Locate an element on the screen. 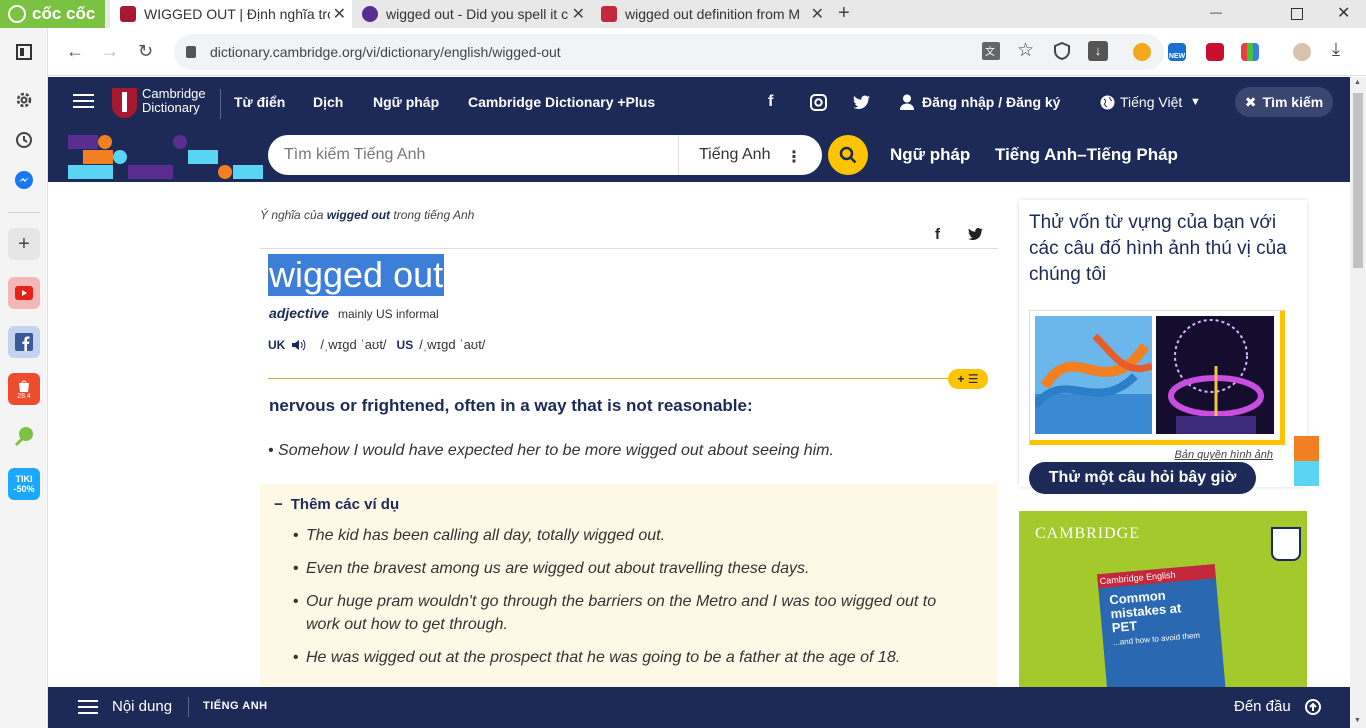 The image size is (1366, 728). panel-toggle-icon is located at coordinates (24, 52).